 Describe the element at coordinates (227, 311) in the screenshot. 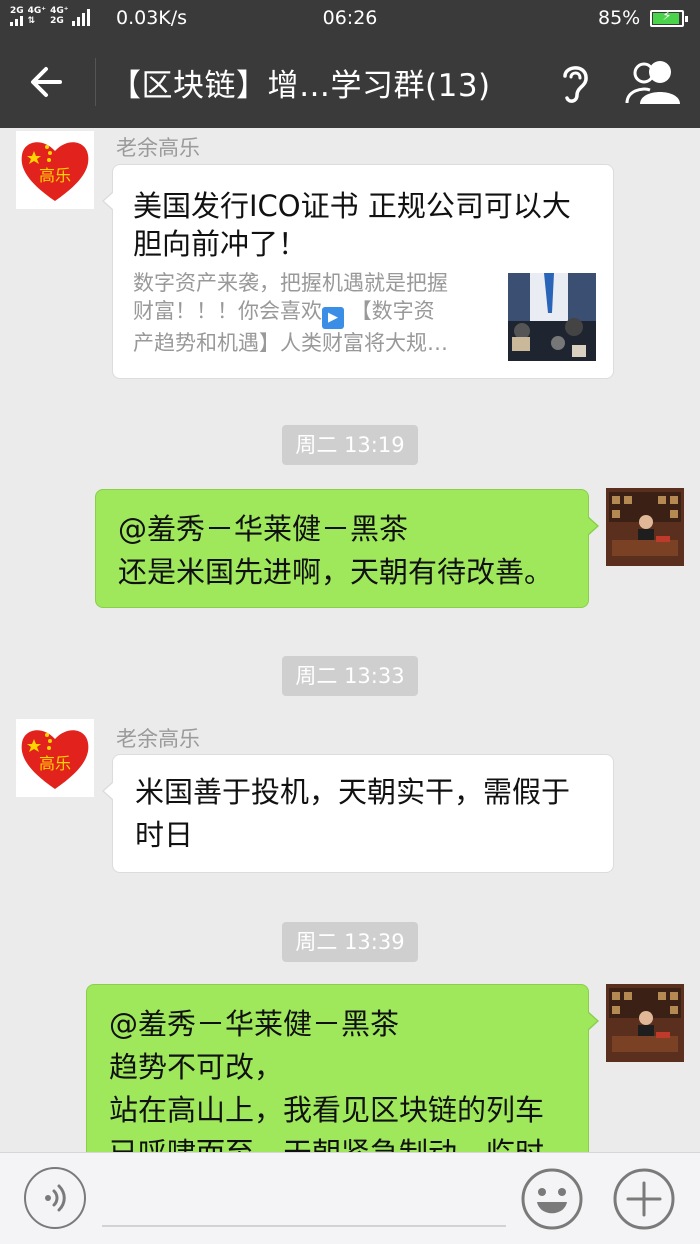

I see `link-card-desc-text: 财富！！！你会喜欢` at that location.